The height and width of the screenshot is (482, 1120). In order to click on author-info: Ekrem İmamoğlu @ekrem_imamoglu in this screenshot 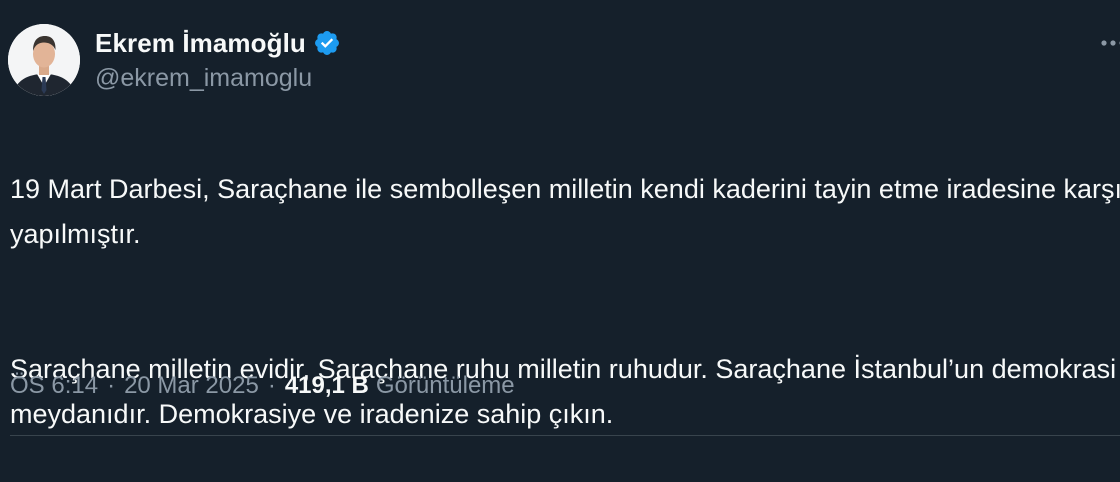, I will do `click(218, 59)`.